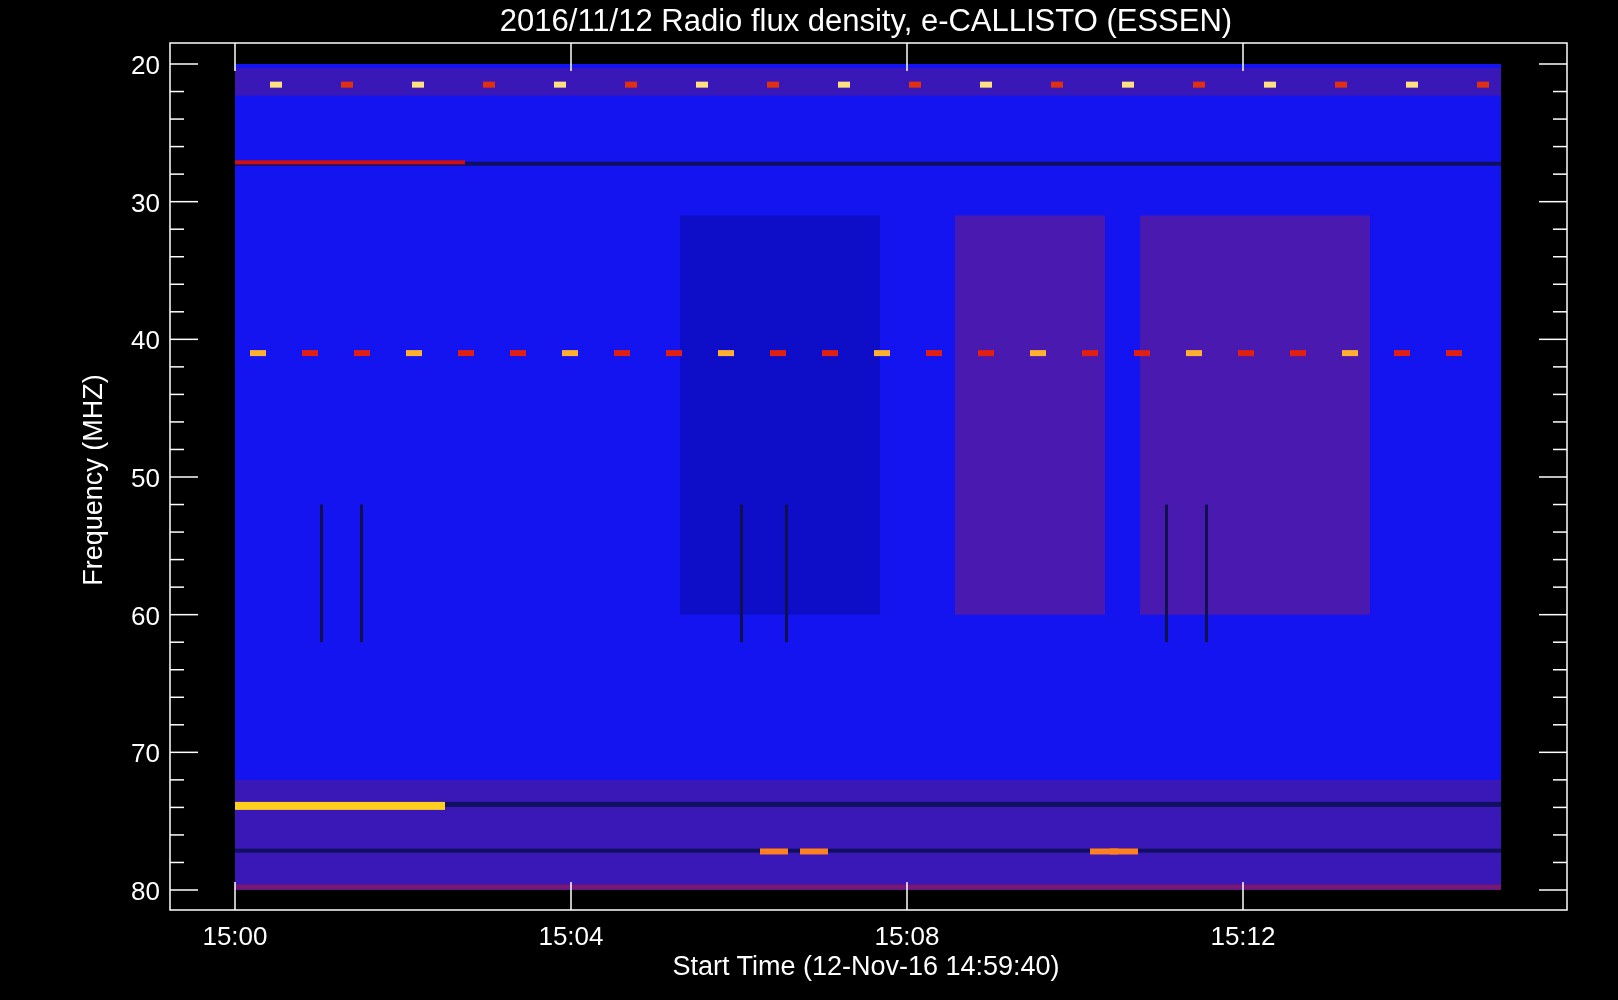 The height and width of the screenshot is (1000, 1618). What do you see at coordinates (866, 966) in the screenshot?
I see `x-axis-label: Start Time (12-Nov-16 14:59:40)` at bounding box center [866, 966].